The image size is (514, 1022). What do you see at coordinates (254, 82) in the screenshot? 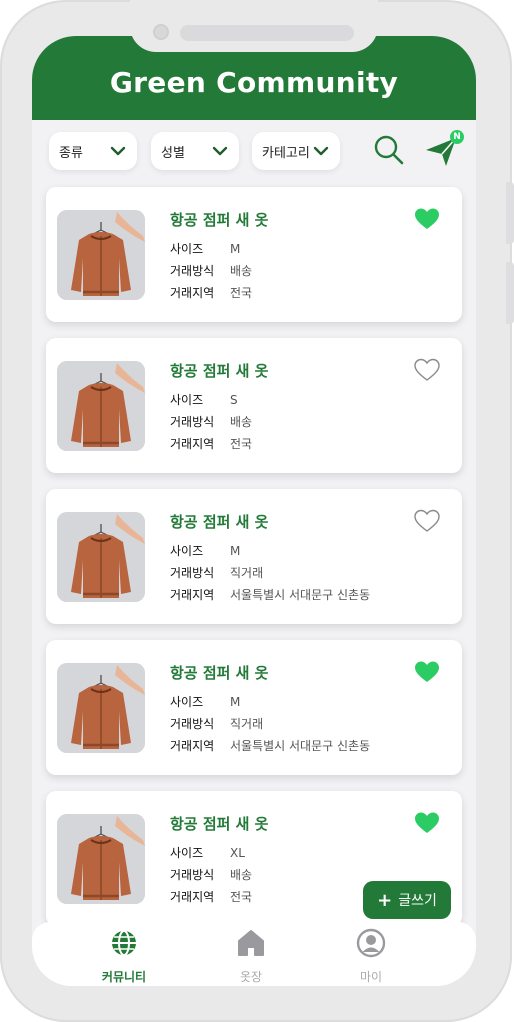
I see `app-title: Green Community` at bounding box center [254, 82].